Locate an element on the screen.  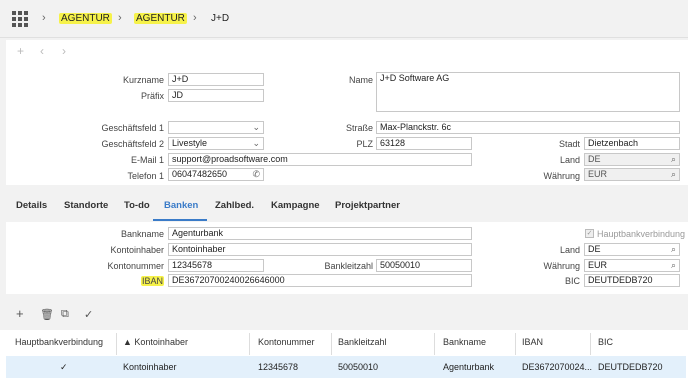
bankname-field: Agenturbank is located at coordinates (320, 233).